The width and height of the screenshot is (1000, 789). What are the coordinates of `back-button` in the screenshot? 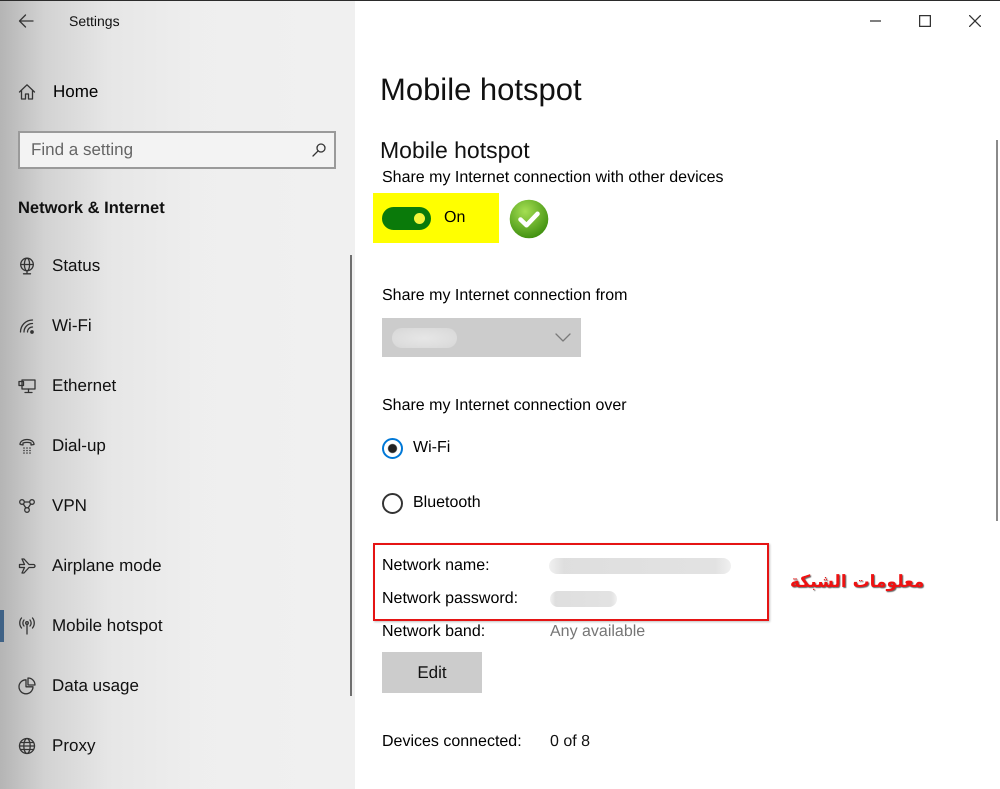 It's located at (26, 21).